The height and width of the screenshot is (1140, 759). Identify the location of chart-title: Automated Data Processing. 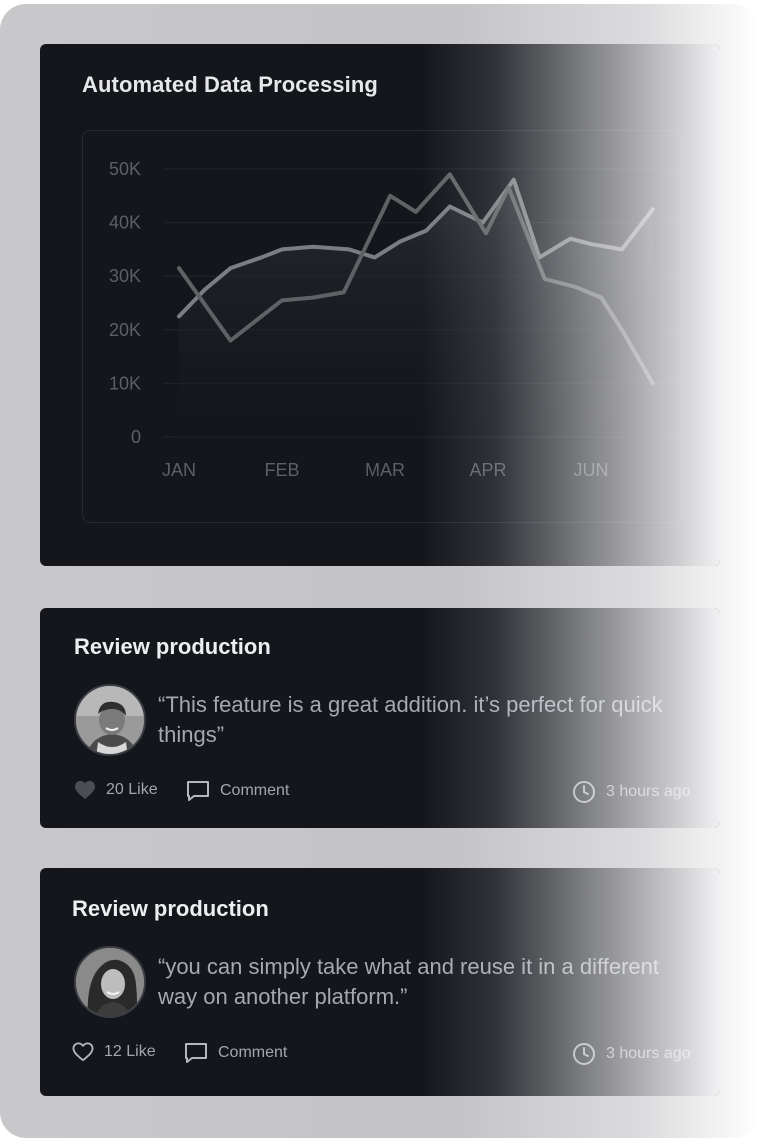
(230, 84).